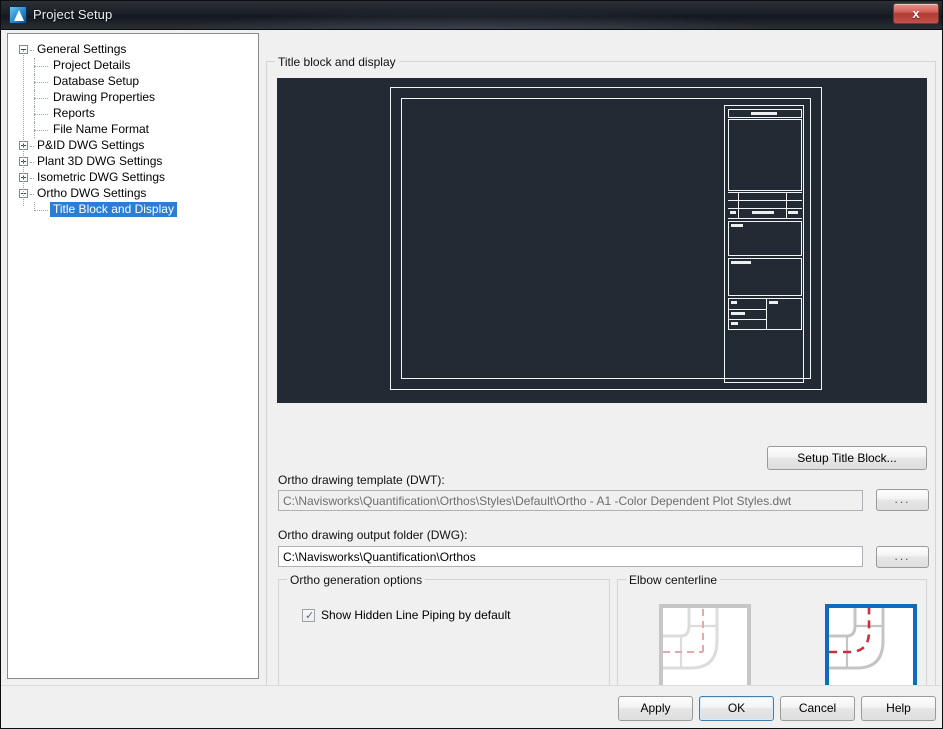 The image size is (943, 729). Describe the element at coordinates (738, 313) in the screenshot. I see `title-block-stamp-text-b` at that location.